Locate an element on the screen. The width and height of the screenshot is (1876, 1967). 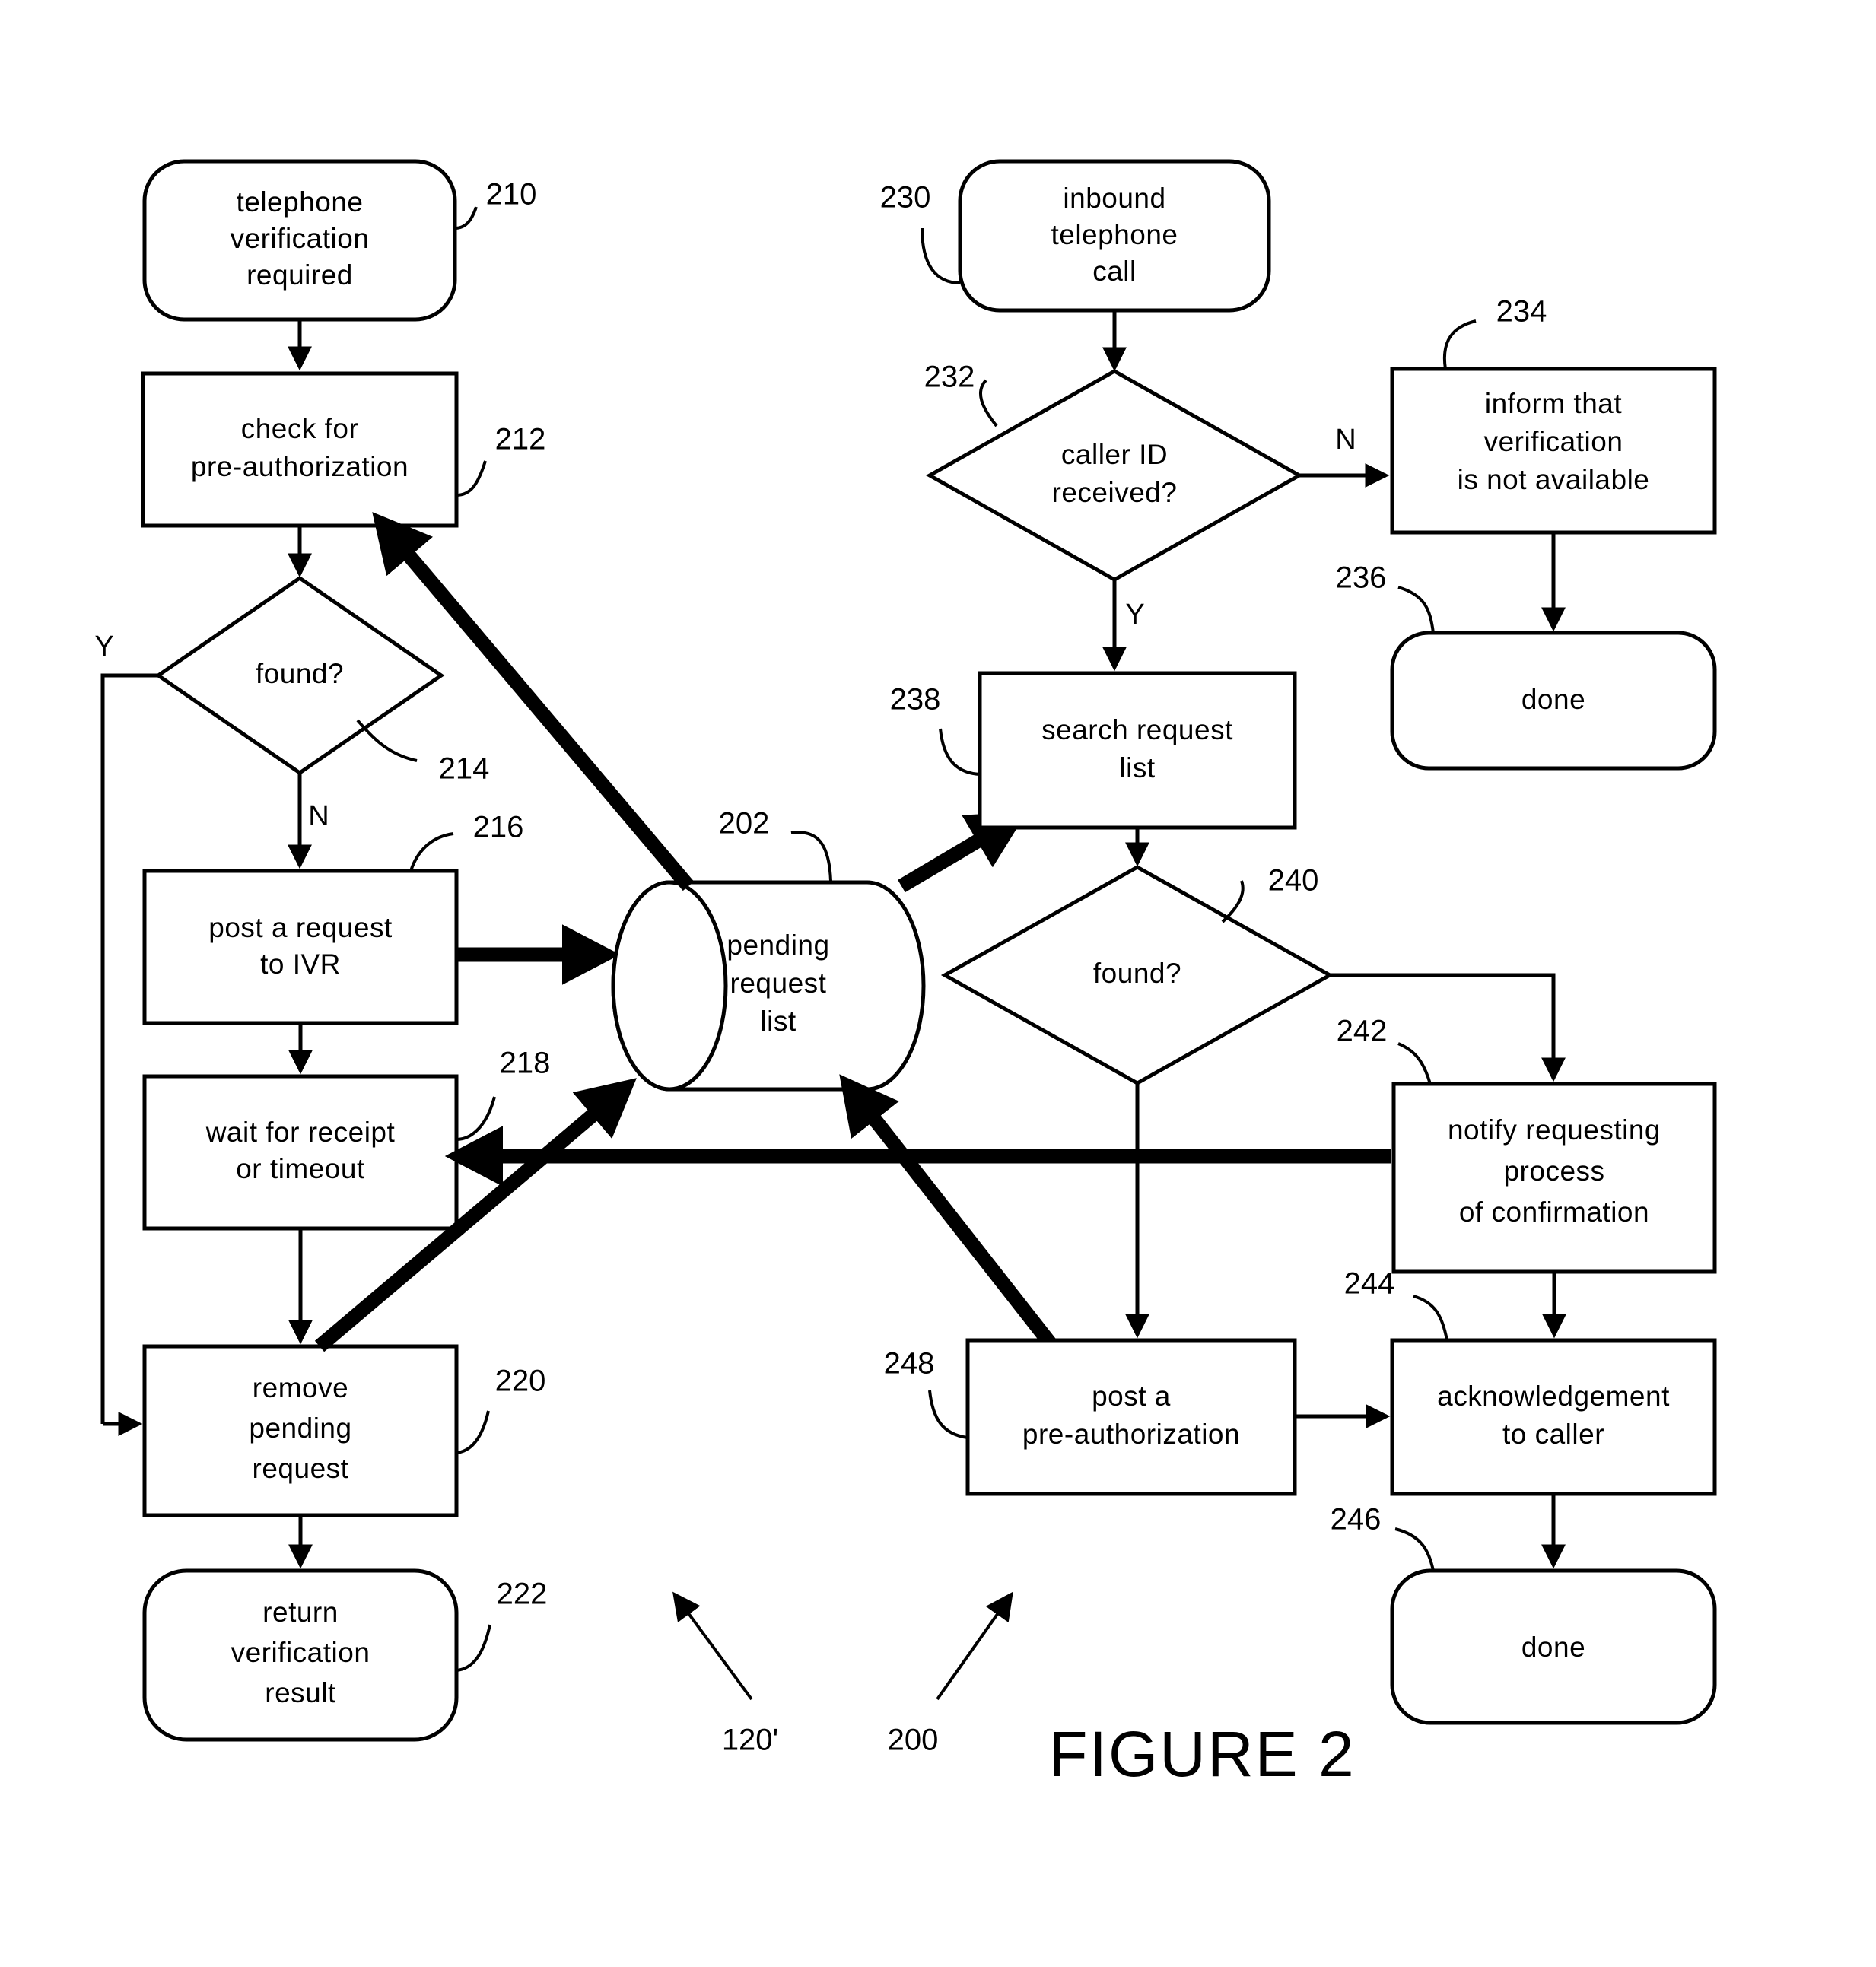
ref-236: 236 is located at coordinates (1362, 578).